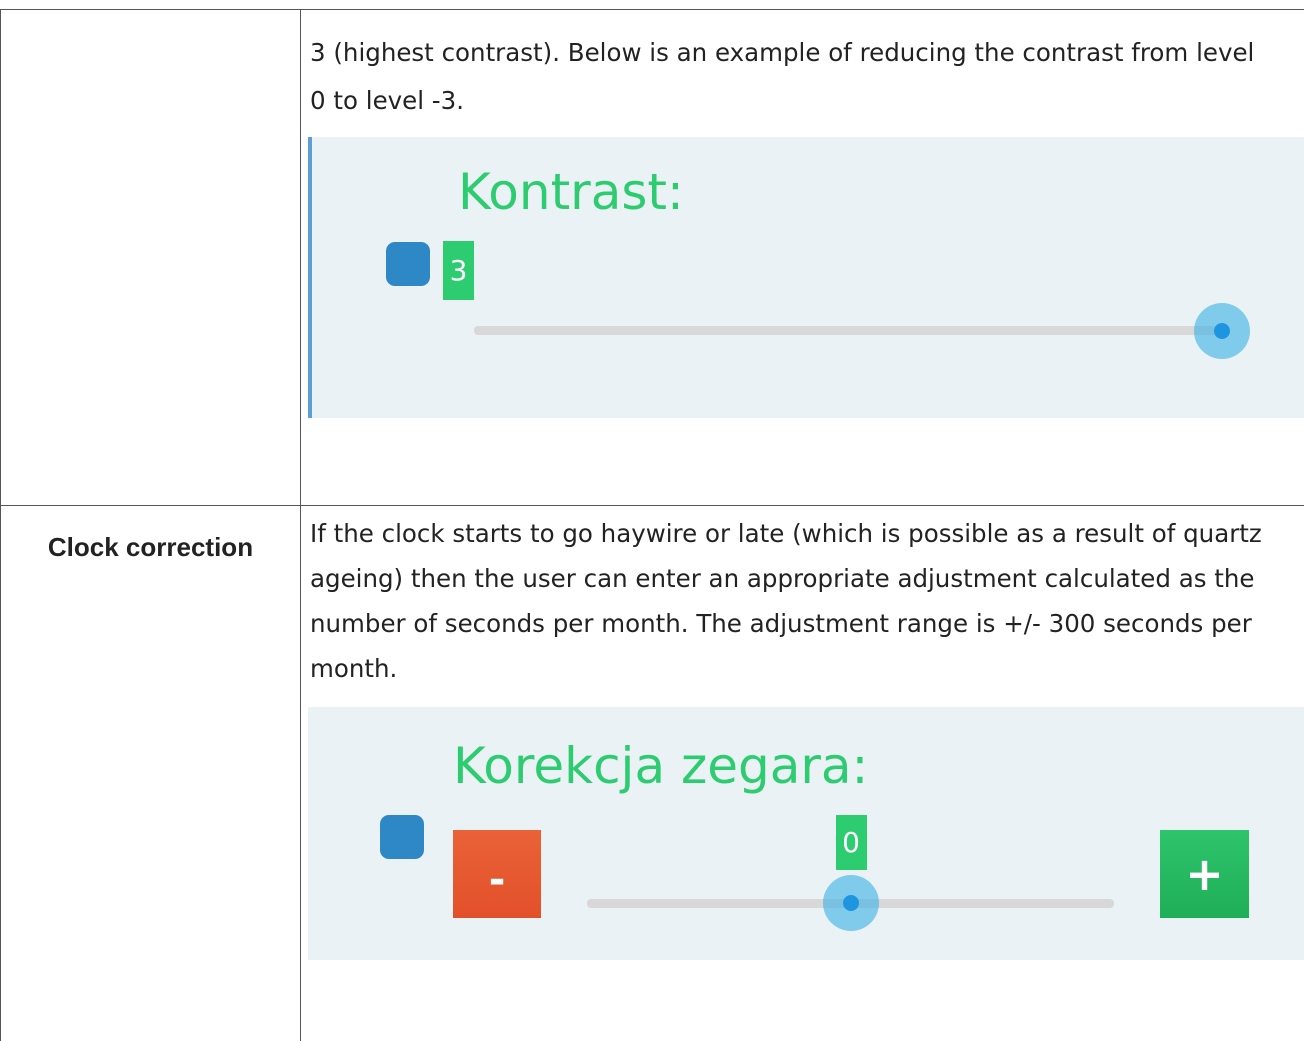  What do you see at coordinates (848, 330) in the screenshot?
I see `slider-track` at bounding box center [848, 330].